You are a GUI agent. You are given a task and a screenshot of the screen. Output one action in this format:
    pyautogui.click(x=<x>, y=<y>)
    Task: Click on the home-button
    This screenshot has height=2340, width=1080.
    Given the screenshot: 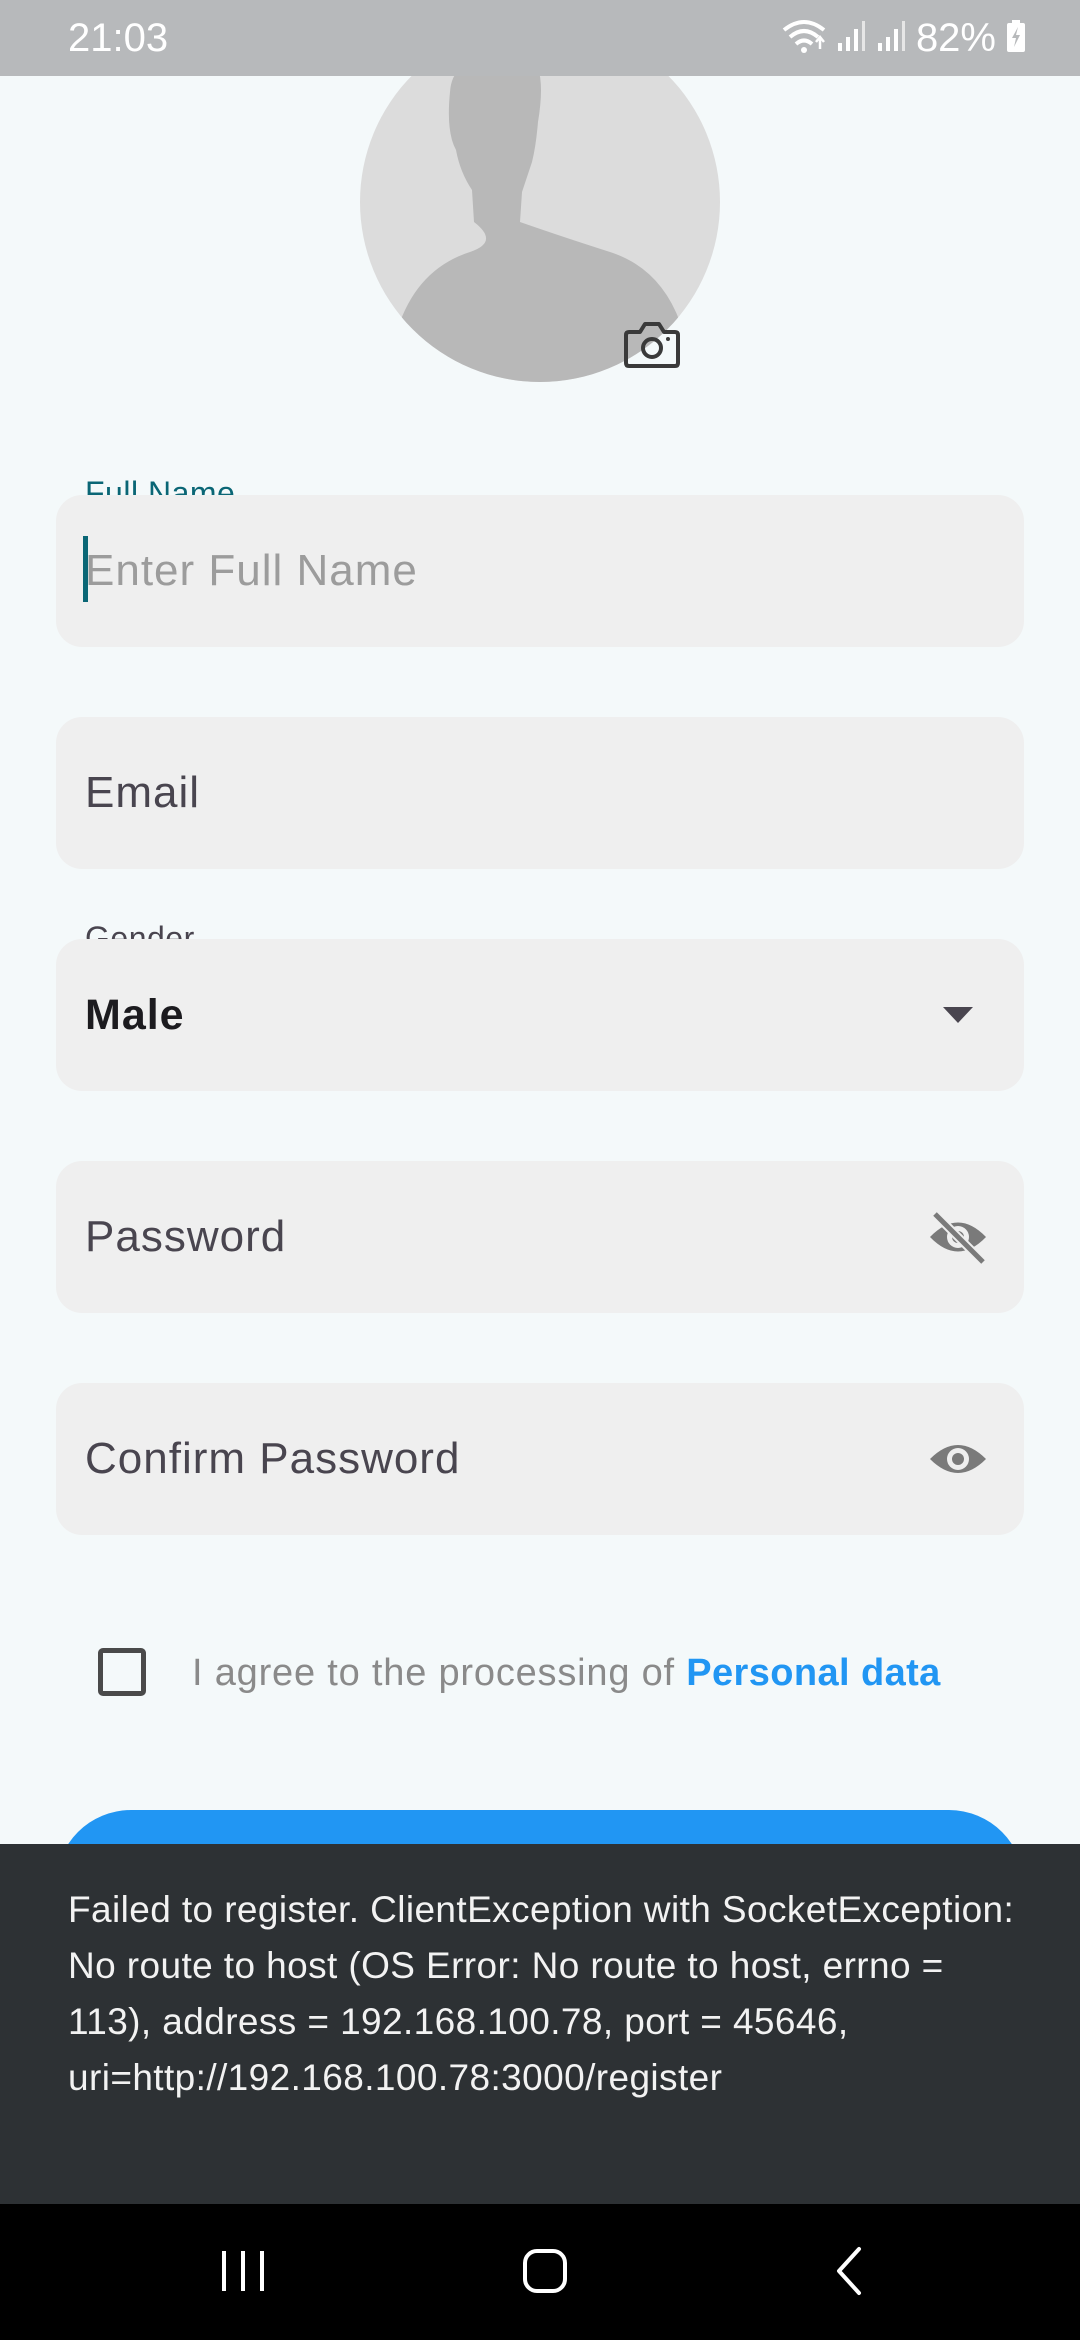 What is the action you would take?
    pyautogui.click(x=545, y=2271)
    